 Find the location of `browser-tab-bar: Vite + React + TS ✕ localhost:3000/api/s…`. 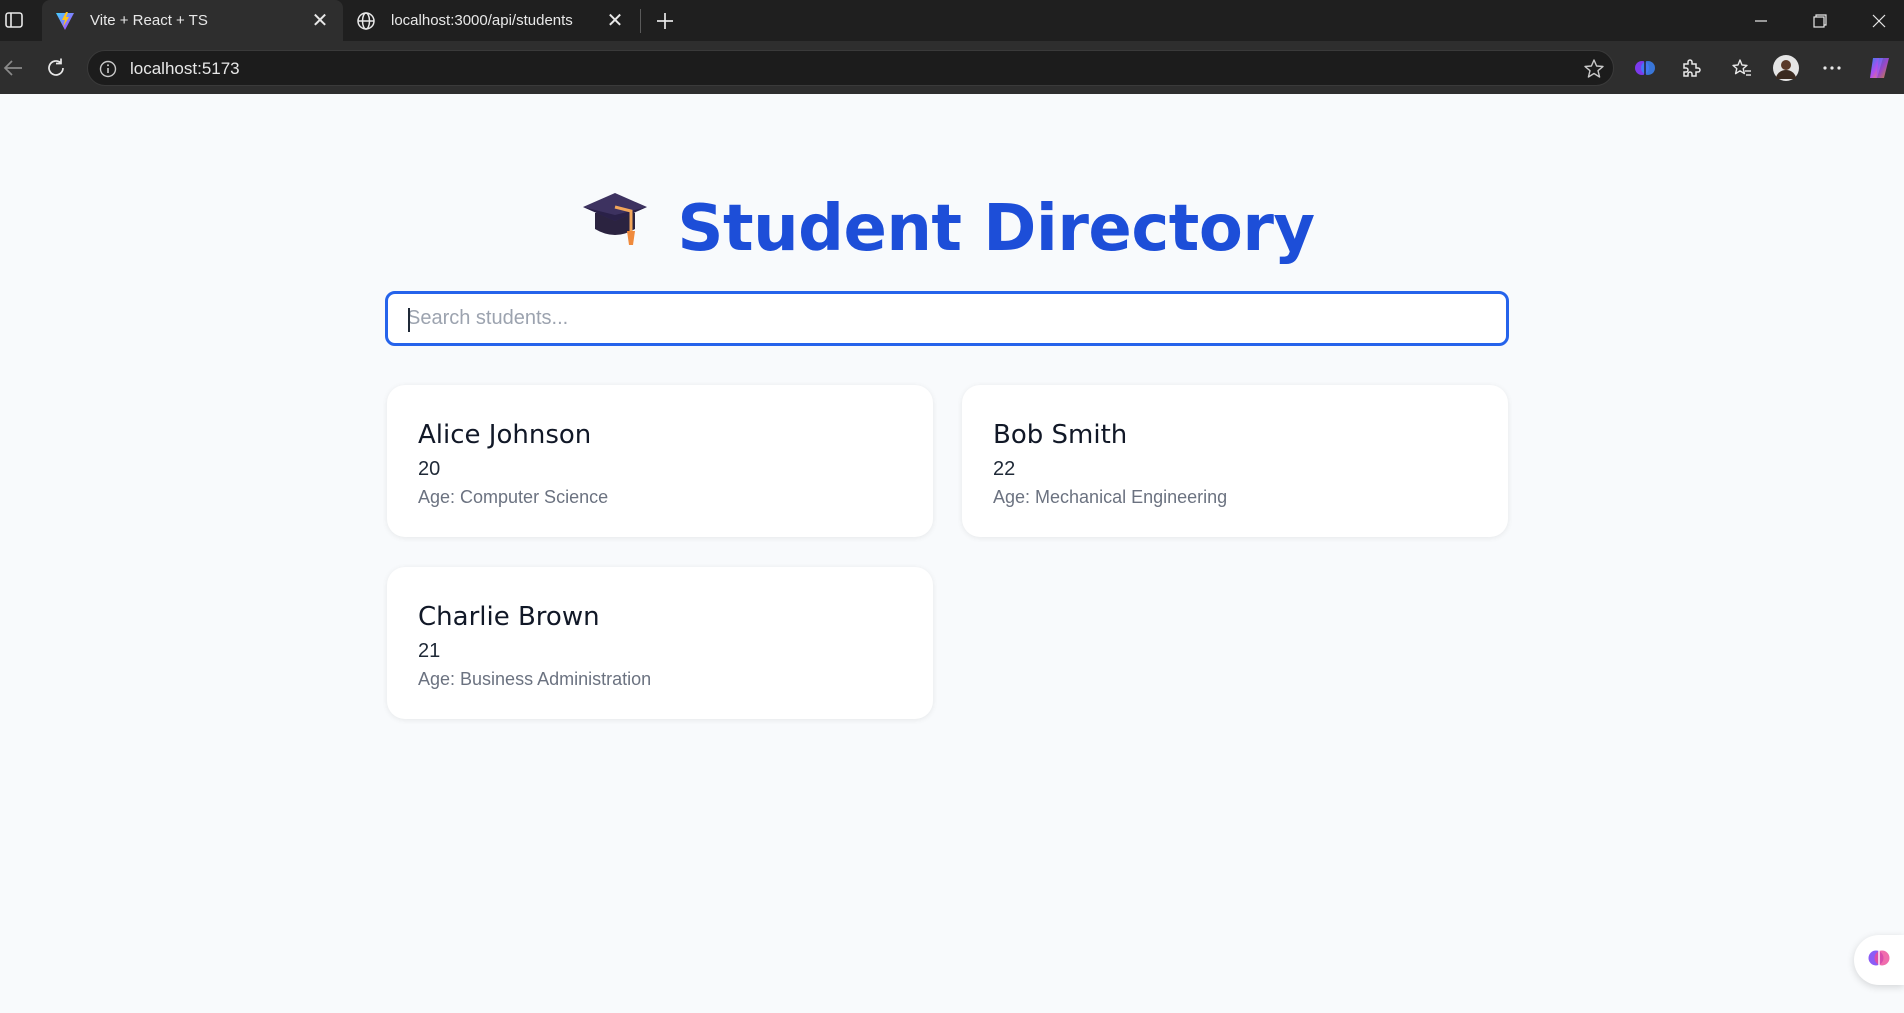

browser-tab-bar: Vite + React + TS ✕ localhost:3000/api/s… is located at coordinates (952, 20).